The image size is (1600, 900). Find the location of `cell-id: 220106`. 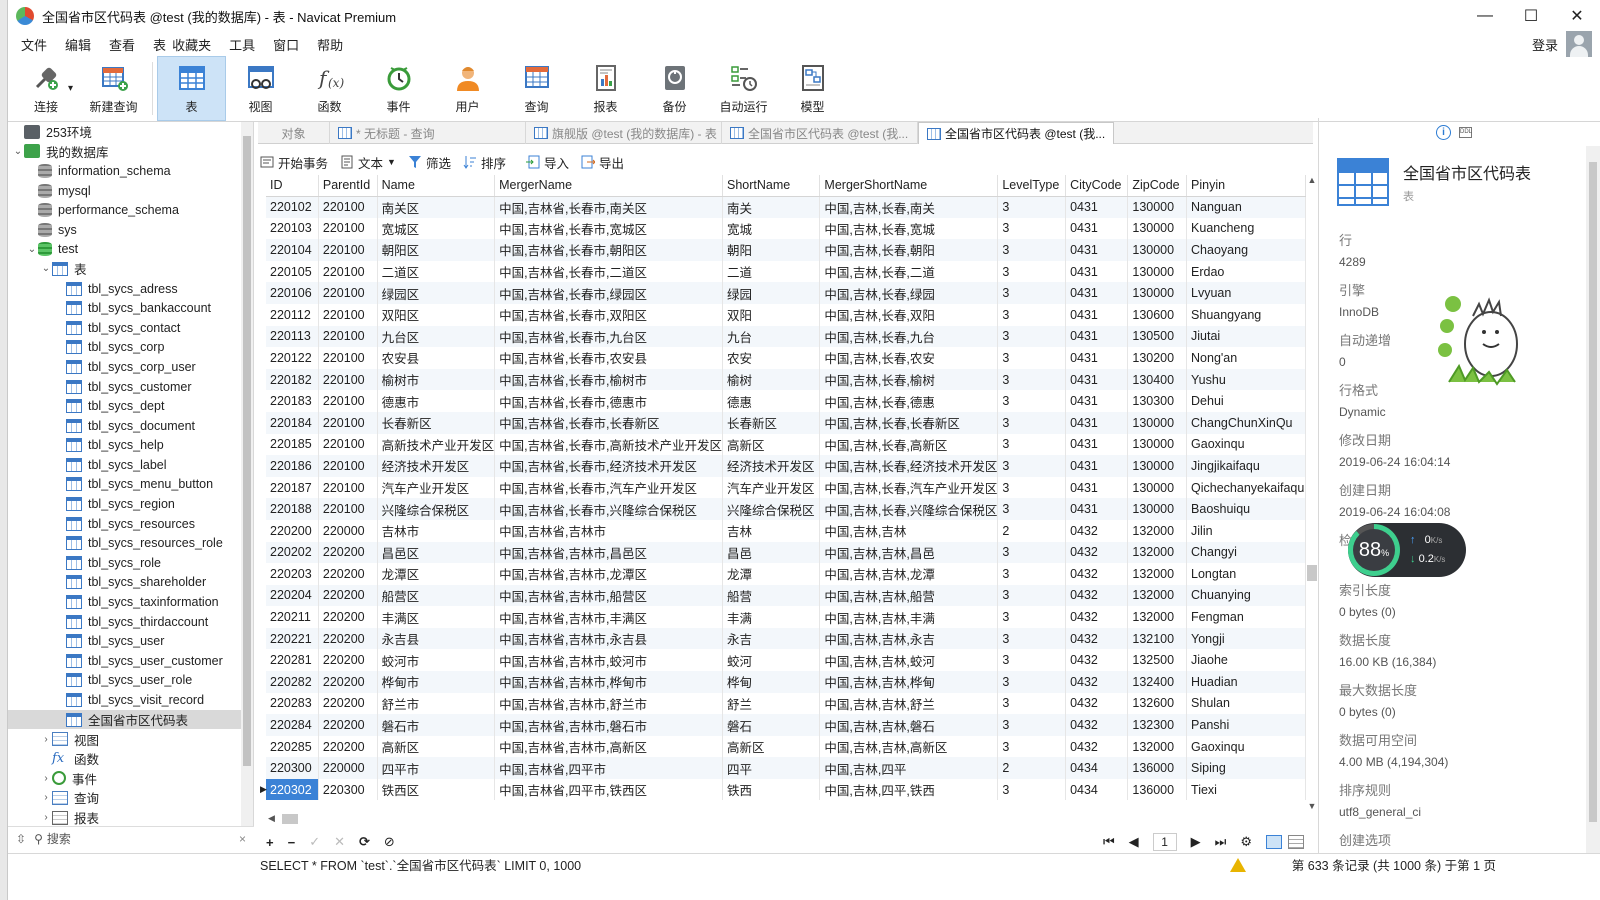

cell-id: 220106 is located at coordinates (292, 293).